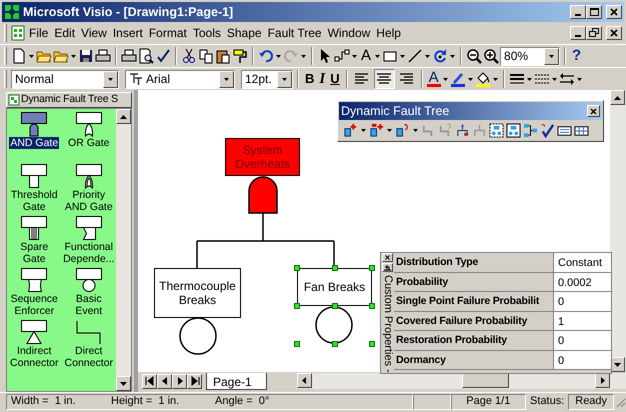 The width and height of the screenshot is (626, 412). What do you see at coordinates (266, 56) in the screenshot?
I see `undo-icon` at bounding box center [266, 56].